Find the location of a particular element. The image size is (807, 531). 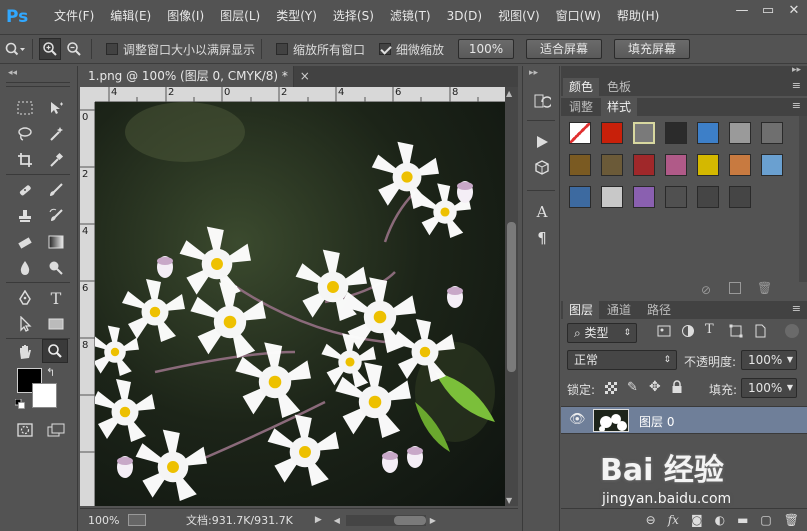

default-colors-icon is located at coordinates (19, 403).